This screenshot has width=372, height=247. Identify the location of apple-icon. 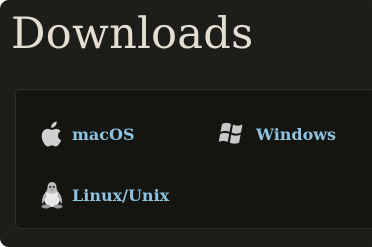
(52, 134).